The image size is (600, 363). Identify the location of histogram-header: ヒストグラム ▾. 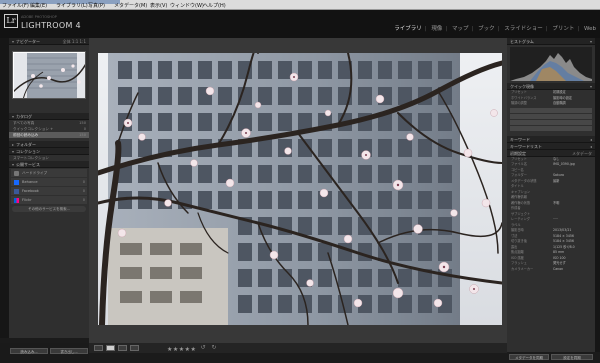
(551, 41).